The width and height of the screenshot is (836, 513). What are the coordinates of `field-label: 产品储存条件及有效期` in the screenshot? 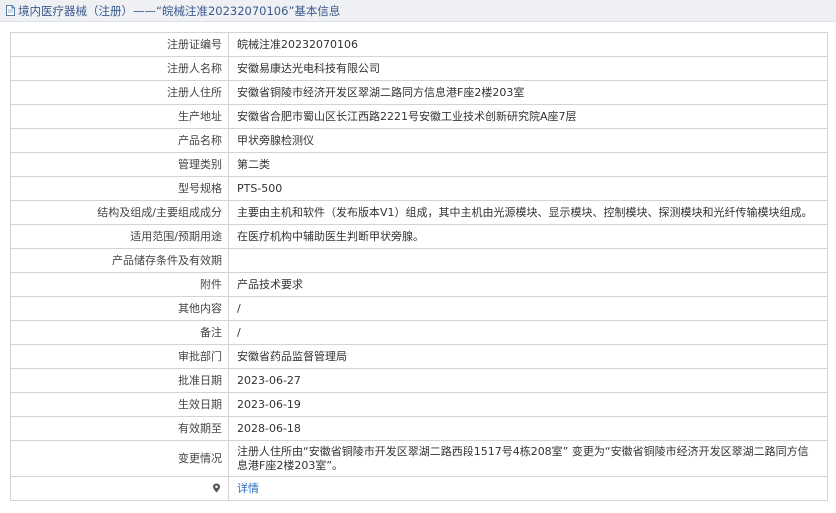 It's located at (119, 260).